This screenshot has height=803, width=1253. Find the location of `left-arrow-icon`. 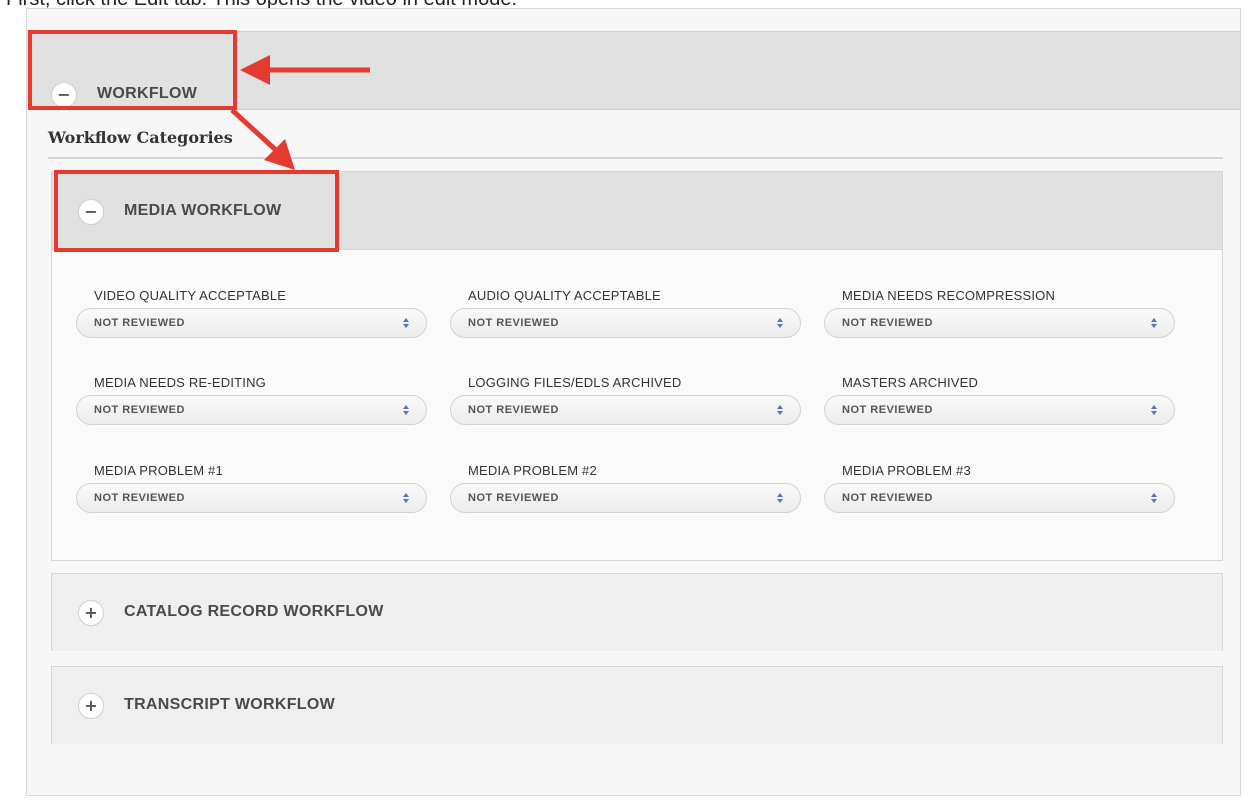

left-arrow-icon is located at coordinates (305, 70).